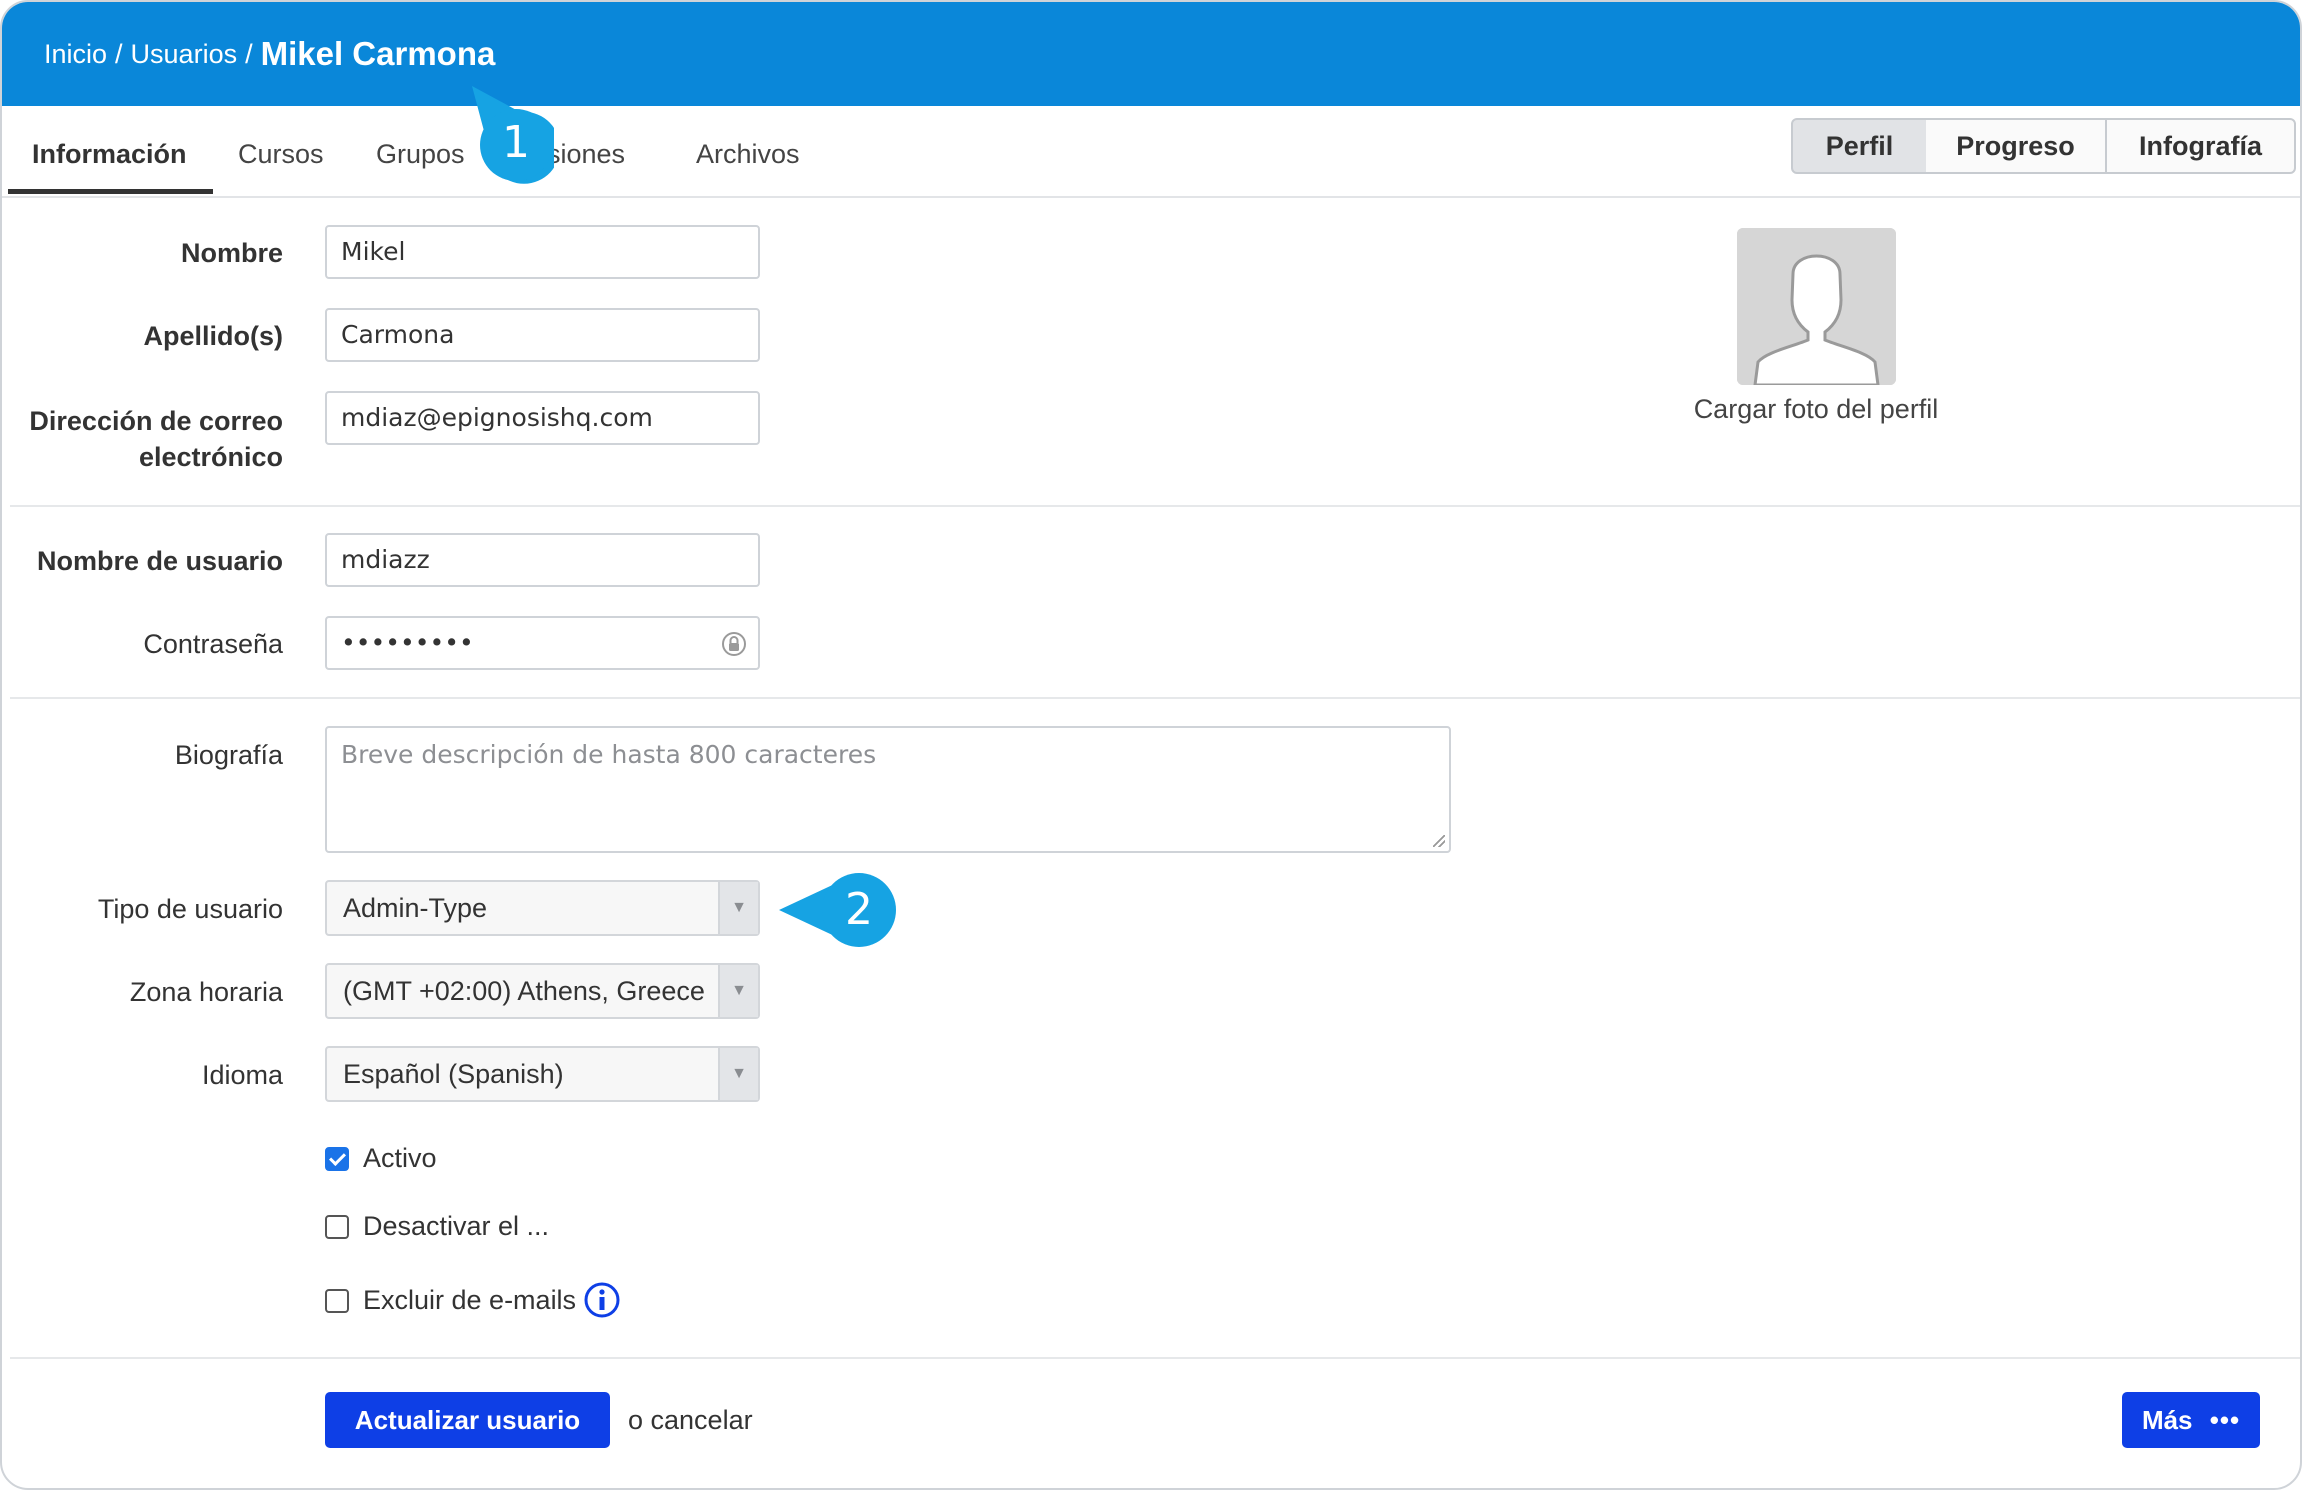 The image size is (2302, 1490). I want to click on callout-number: 1, so click(516, 142).